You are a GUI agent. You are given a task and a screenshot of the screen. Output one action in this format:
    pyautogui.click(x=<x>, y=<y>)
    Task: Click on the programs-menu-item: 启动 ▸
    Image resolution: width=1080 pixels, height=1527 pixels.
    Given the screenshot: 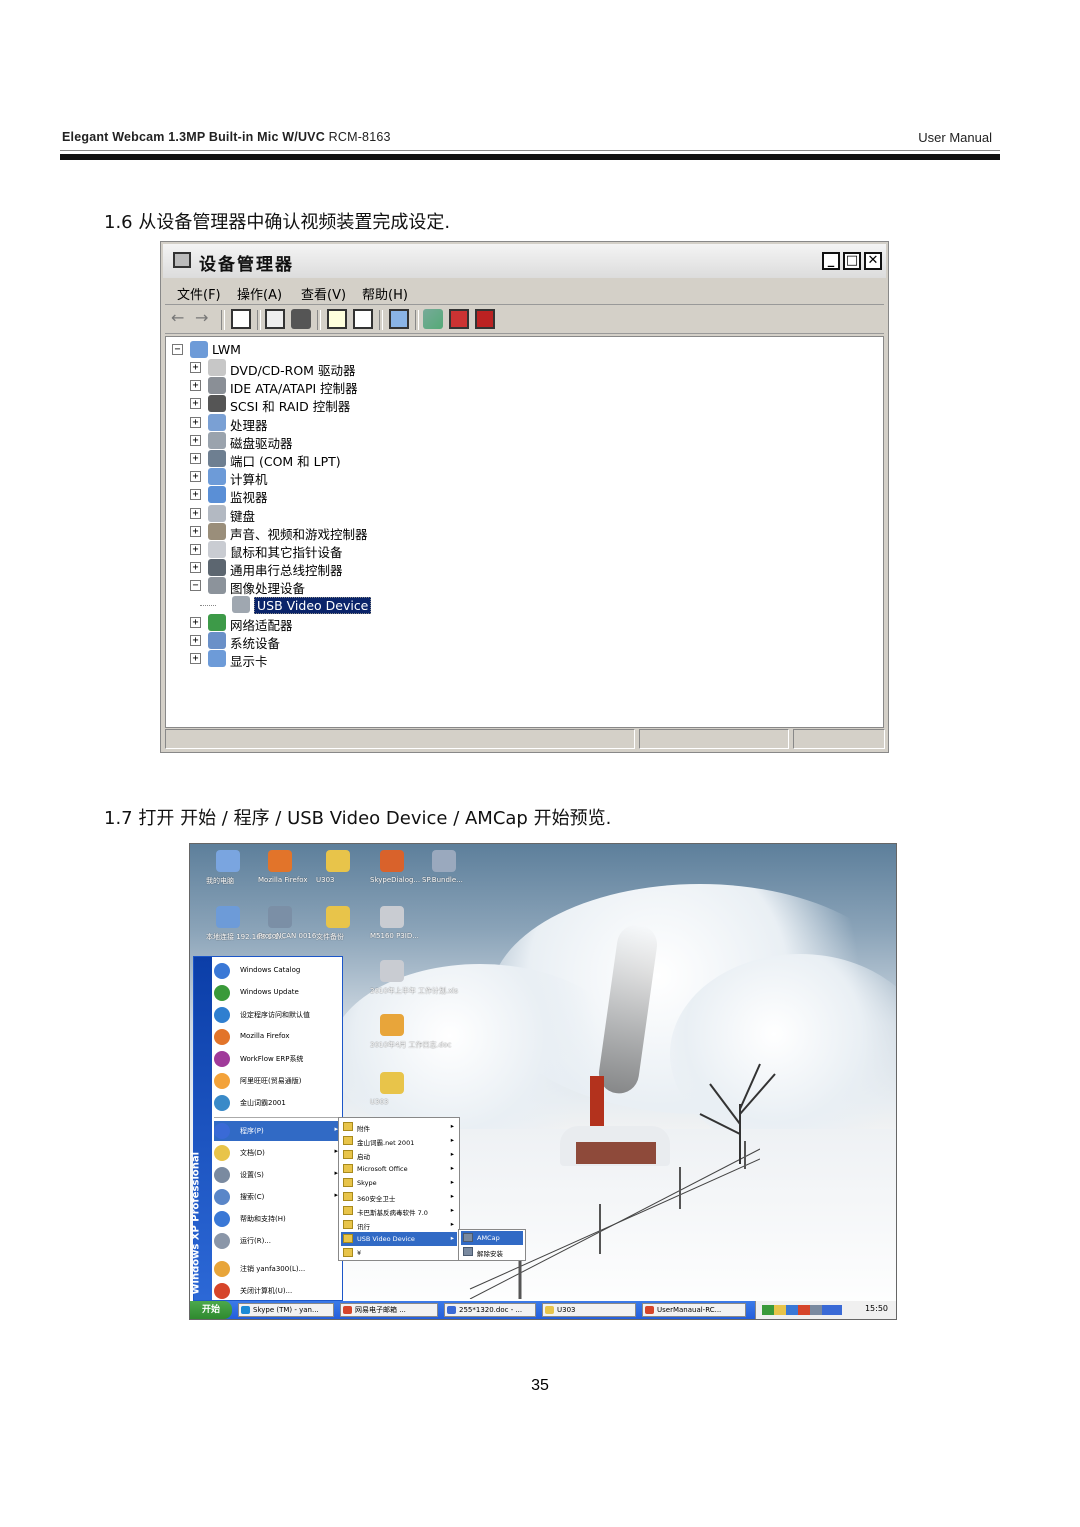 What is the action you would take?
    pyautogui.click(x=399, y=1155)
    